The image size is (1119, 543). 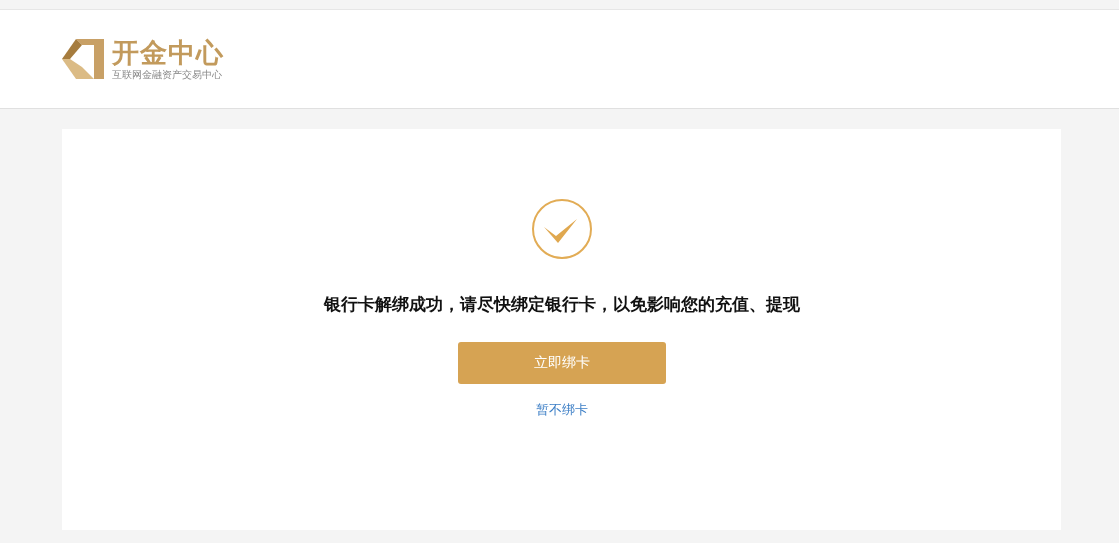 I want to click on logo-icon, so click(x=83, y=59).